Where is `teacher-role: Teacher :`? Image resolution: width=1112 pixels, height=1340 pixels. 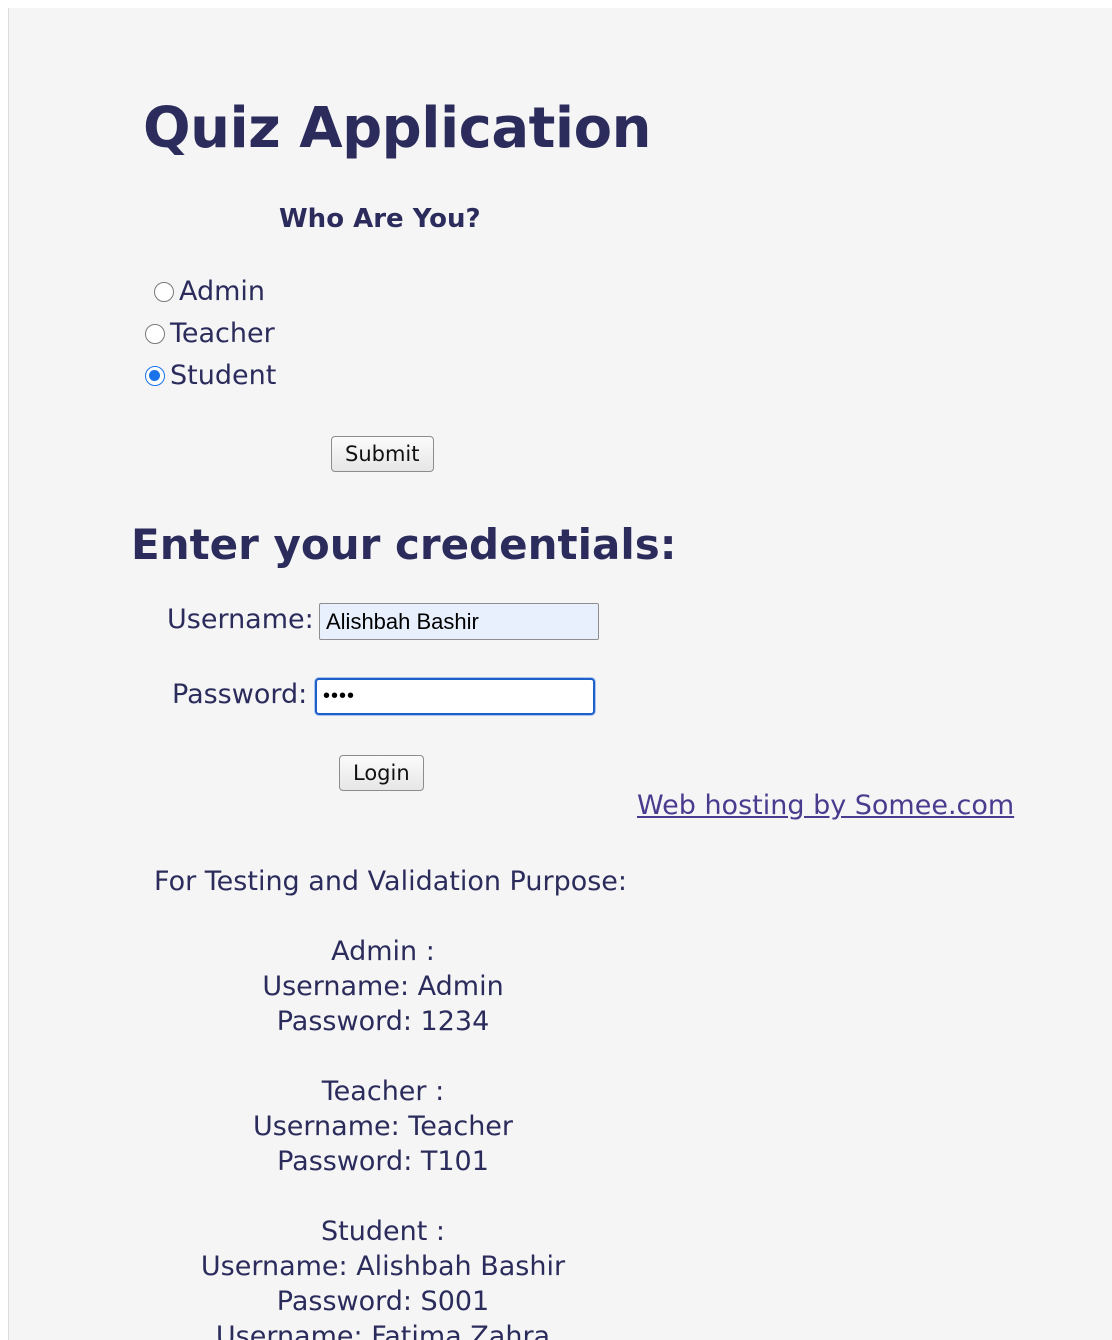 teacher-role: Teacher : is located at coordinates (383, 1091).